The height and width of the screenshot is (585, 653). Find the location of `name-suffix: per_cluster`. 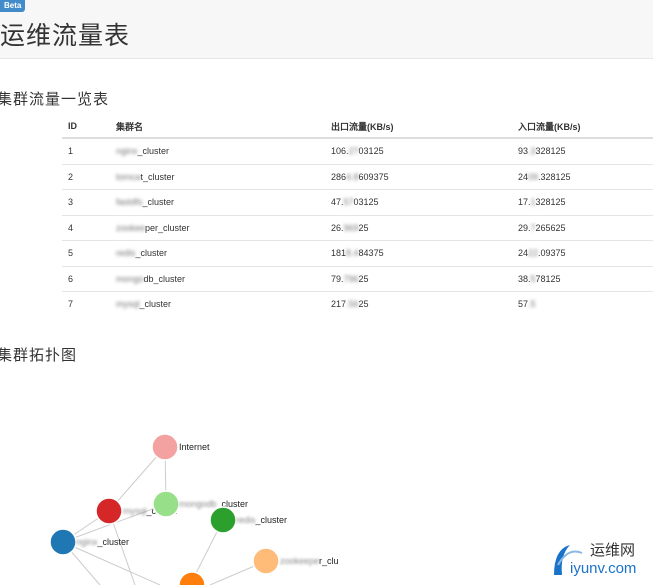

name-suffix: per_cluster is located at coordinates (167, 227).